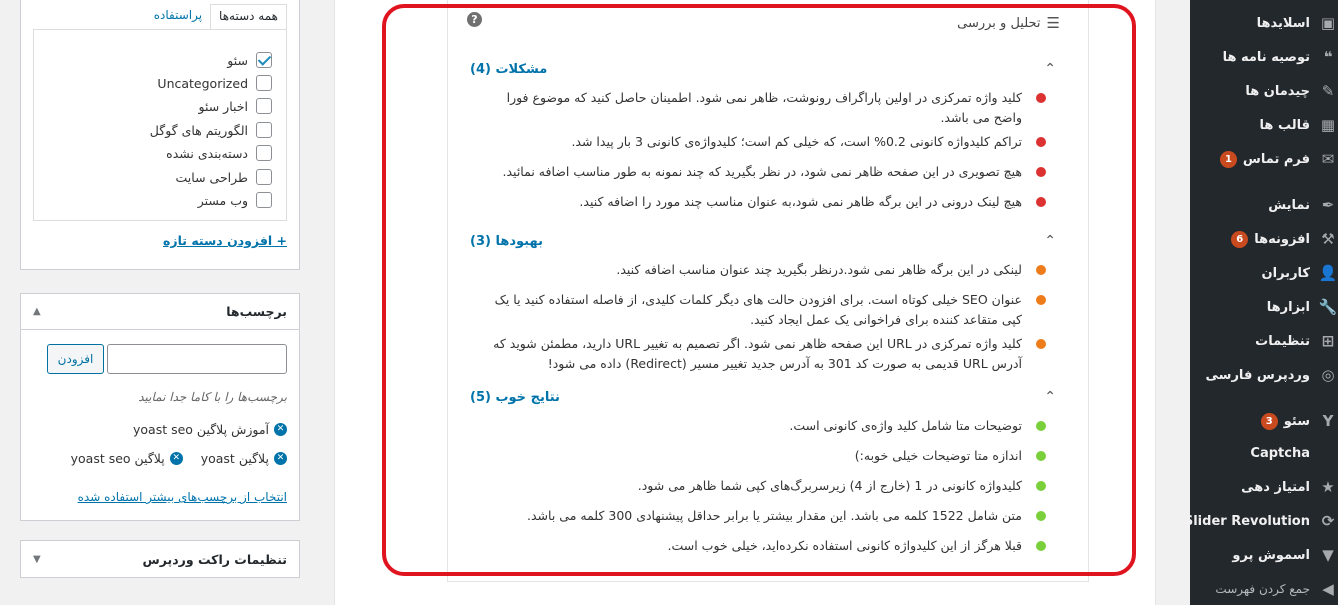 The image size is (1338, 605). What do you see at coordinates (1285, 273) in the screenshot?
I see `menu-item-label: کاربران` at bounding box center [1285, 273].